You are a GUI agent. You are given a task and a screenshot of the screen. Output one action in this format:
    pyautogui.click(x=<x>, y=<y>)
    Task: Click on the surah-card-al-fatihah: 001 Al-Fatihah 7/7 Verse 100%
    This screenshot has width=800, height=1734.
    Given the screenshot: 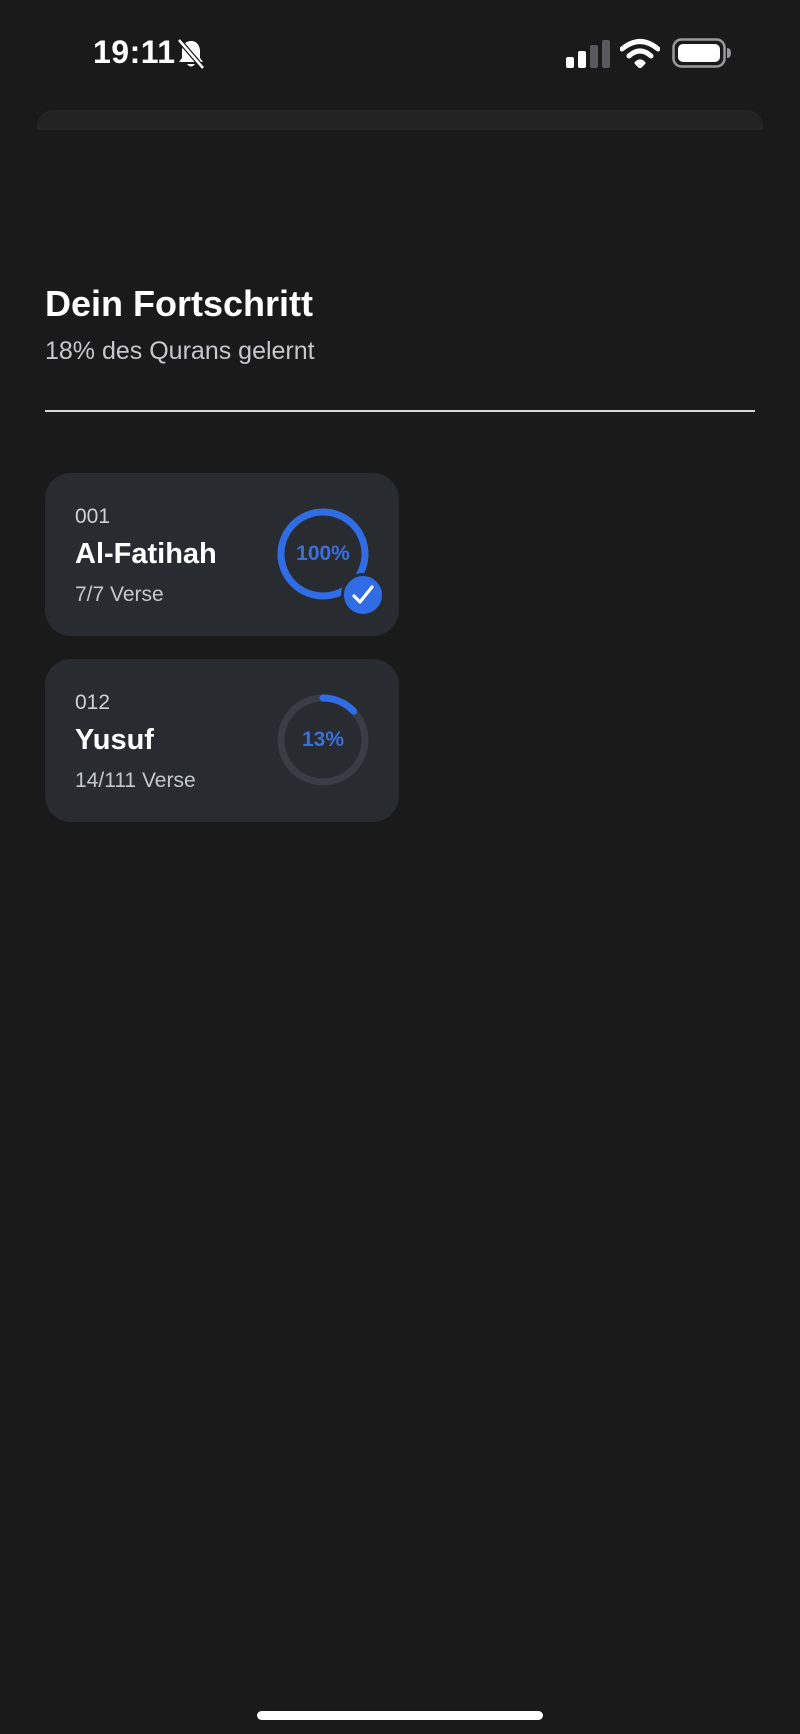 What is the action you would take?
    pyautogui.click(x=222, y=554)
    